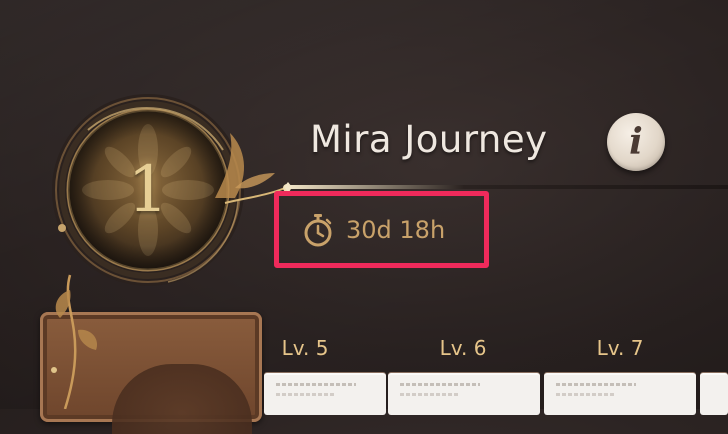 The image size is (728, 434). What do you see at coordinates (429, 139) in the screenshot?
I see `event-title: Mira Journey` at bounding box center [429, 139].